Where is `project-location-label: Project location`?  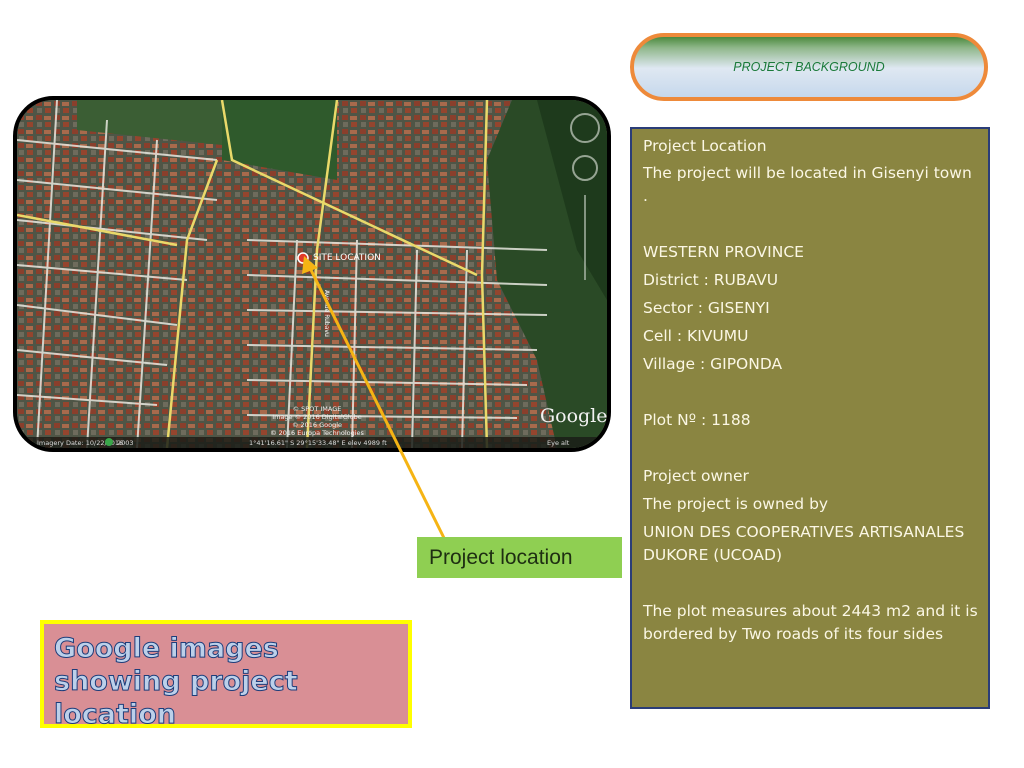
project-location-label: Project location is located at coordinates (519, 557).